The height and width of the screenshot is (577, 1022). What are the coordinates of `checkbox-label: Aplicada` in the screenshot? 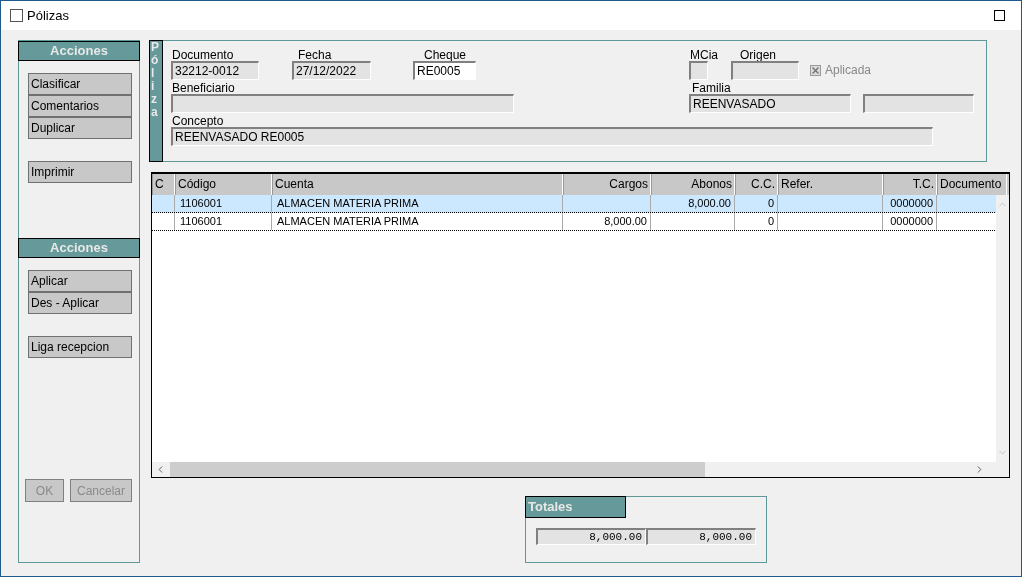 It's located at (848, 70).